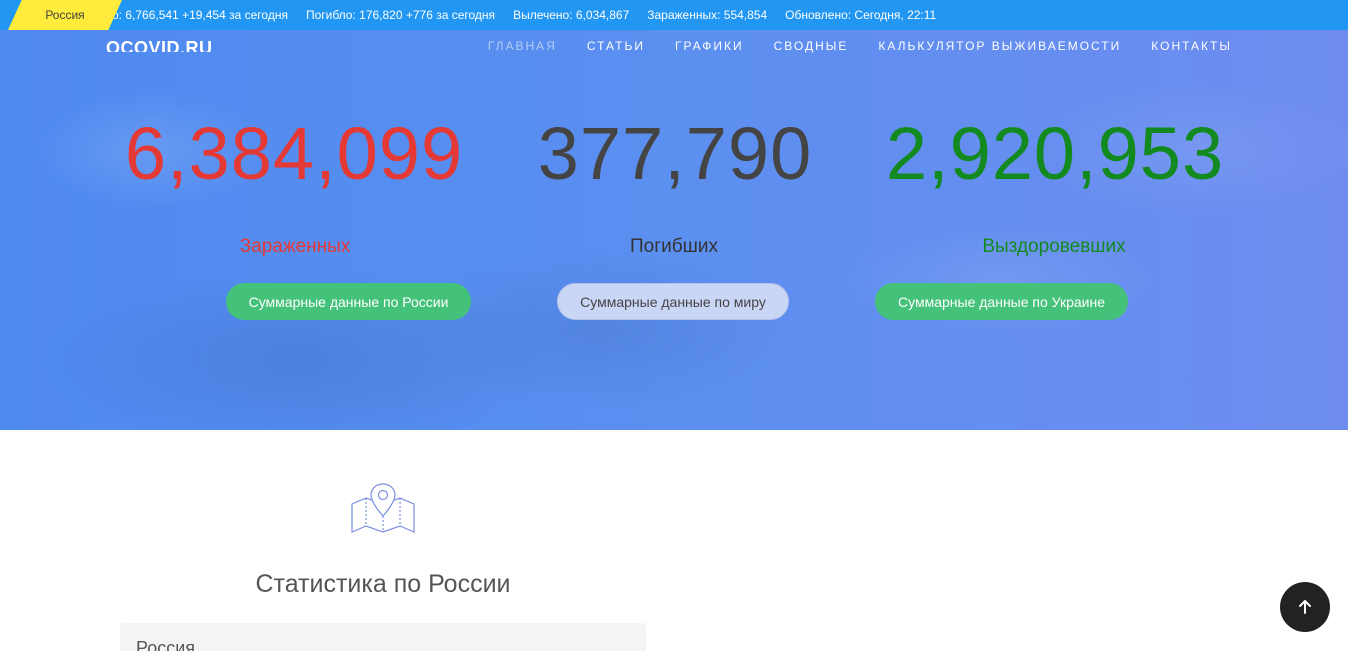 The width and height of the screenshot is (1348, 651). What do you see at coordinates (383, 508) in the screenshot?
I see `map-pin-icon` at bounding box center [383, 508].